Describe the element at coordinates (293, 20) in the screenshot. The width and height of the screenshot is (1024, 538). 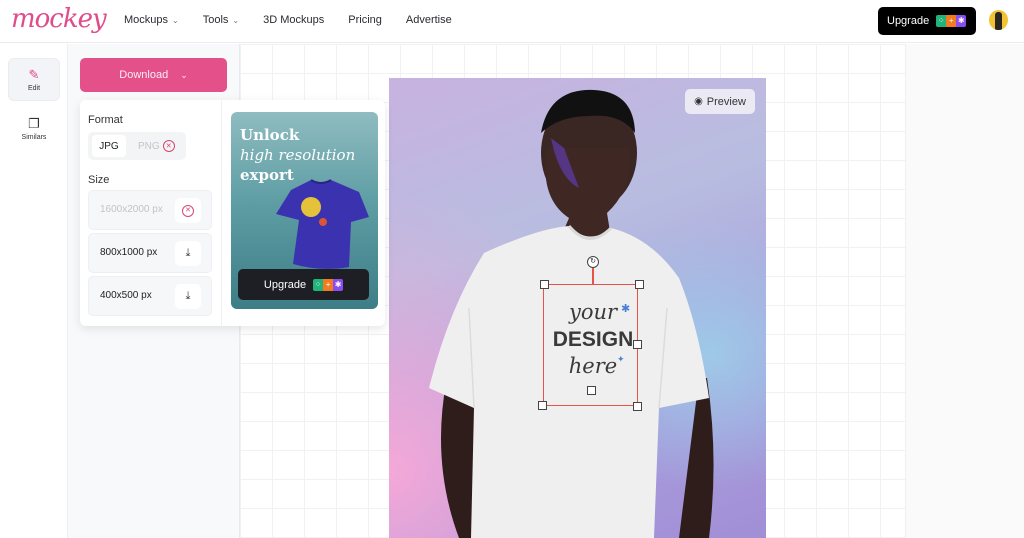
I see `nav-3d-mockups: 3D Mockups` at that location.